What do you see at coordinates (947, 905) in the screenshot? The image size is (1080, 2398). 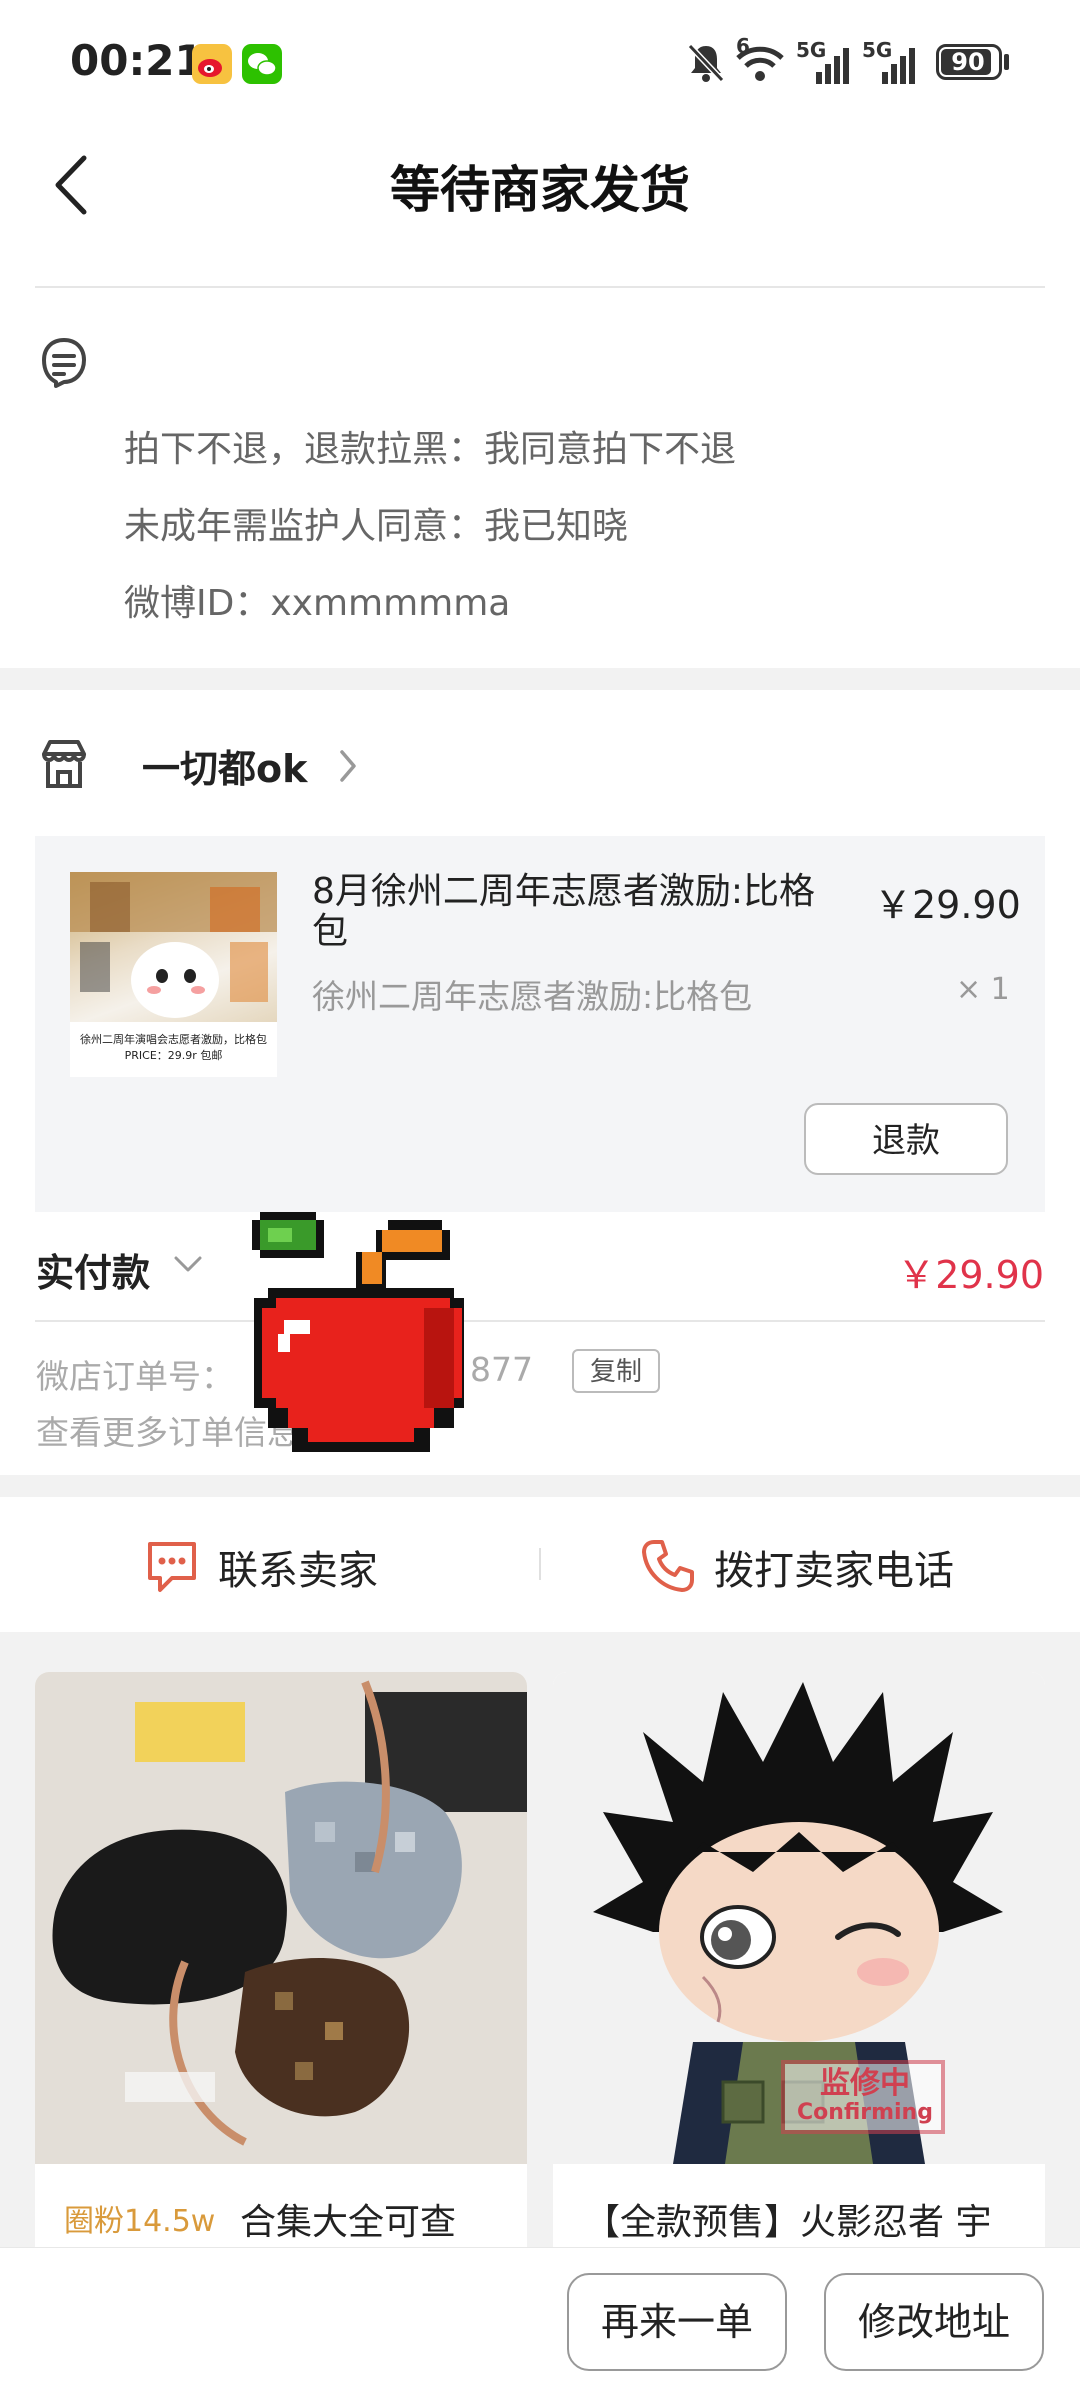 I see `item-price: ￥29.90` at bounding box center [947, 905].